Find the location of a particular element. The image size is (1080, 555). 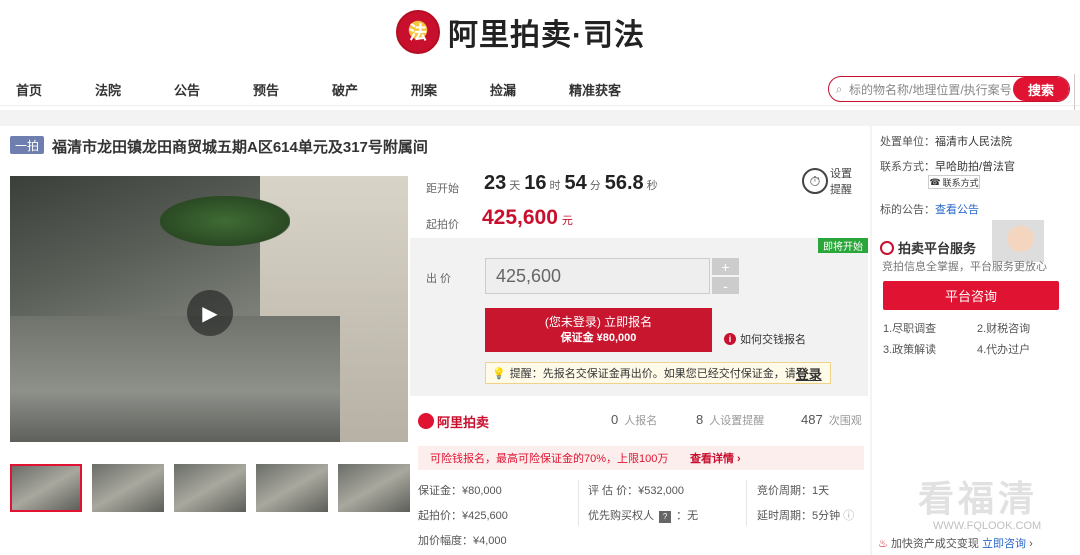

site-logo: 法 阿里拍卖·司法 is located at coordinates (536, 32).